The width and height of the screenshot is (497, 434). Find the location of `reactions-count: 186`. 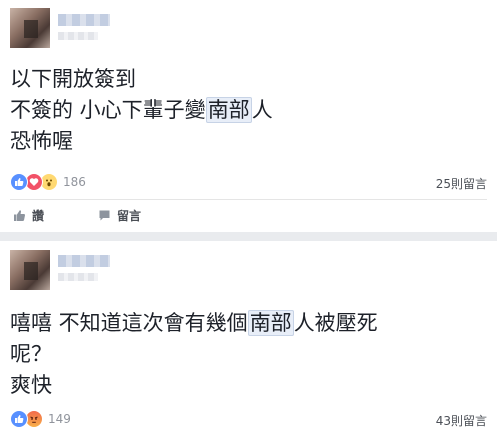

reactions-count: 186 is located at coordinates (74, 182).